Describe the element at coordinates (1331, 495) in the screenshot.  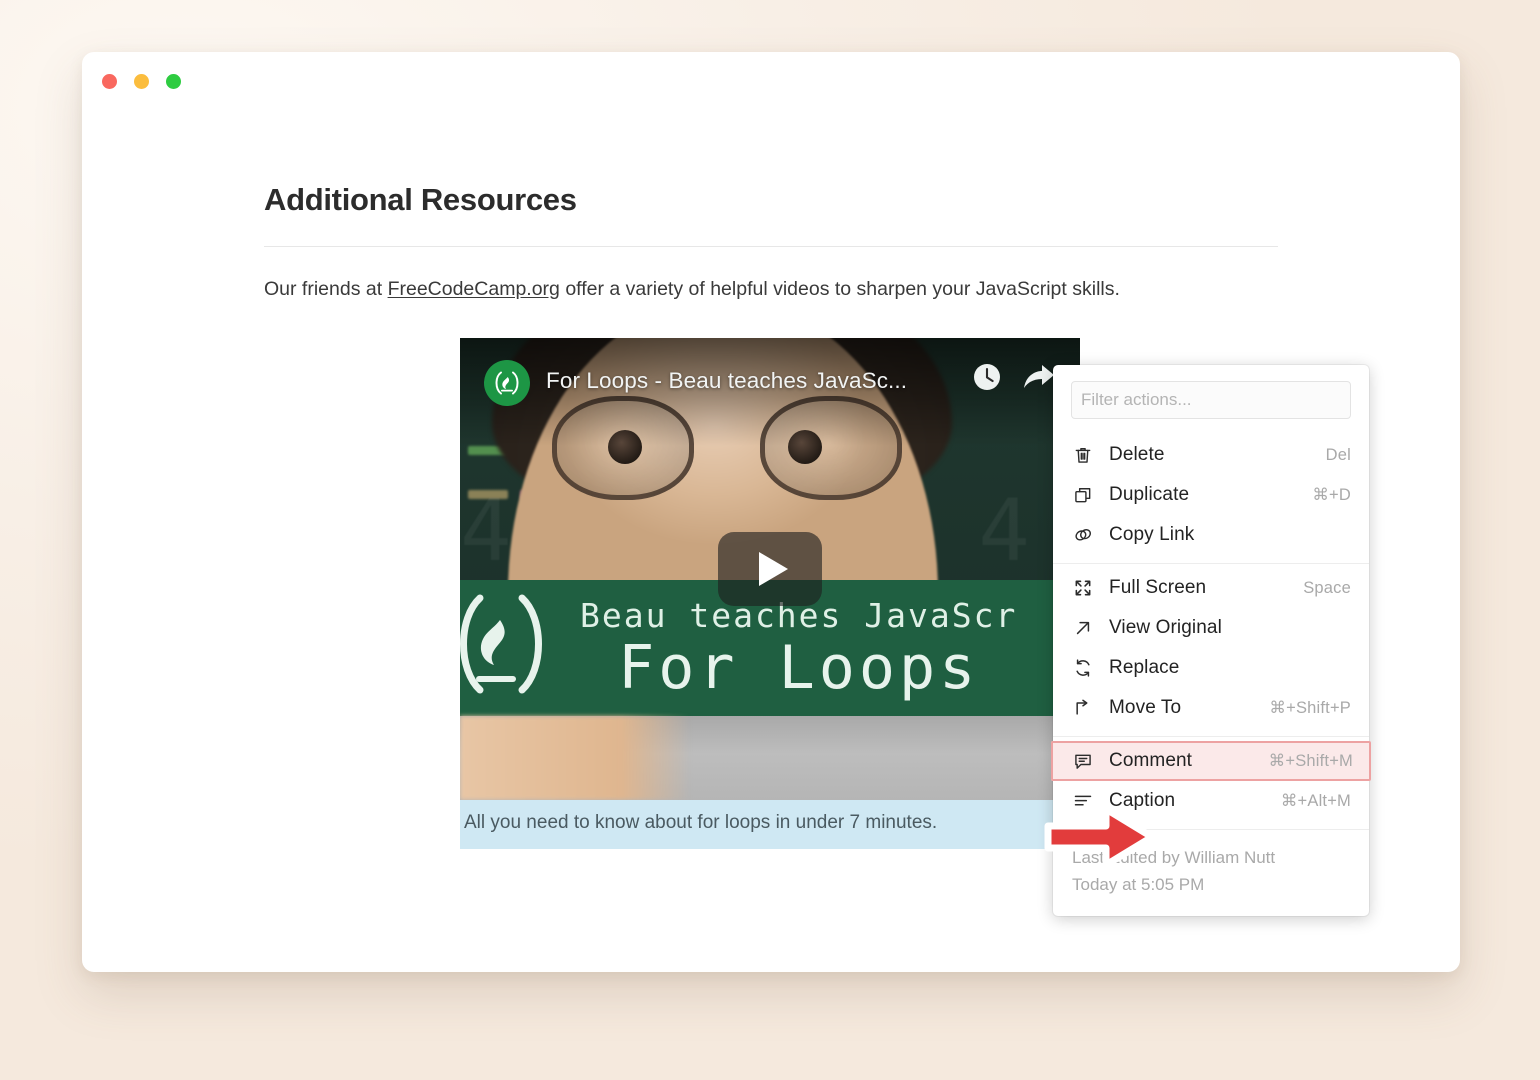
I see `menu-item-shortcut: ⌘+D` at that location.